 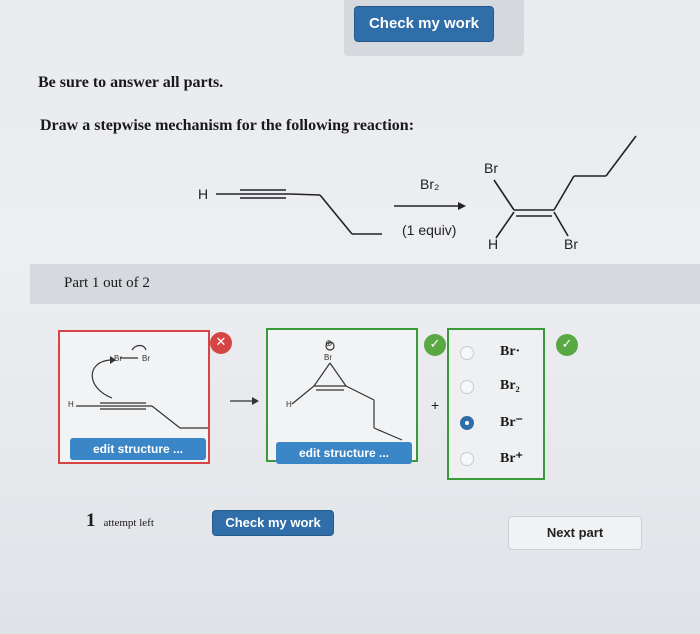 I want to click on radio-br-anion, so click(x=467, y=423).